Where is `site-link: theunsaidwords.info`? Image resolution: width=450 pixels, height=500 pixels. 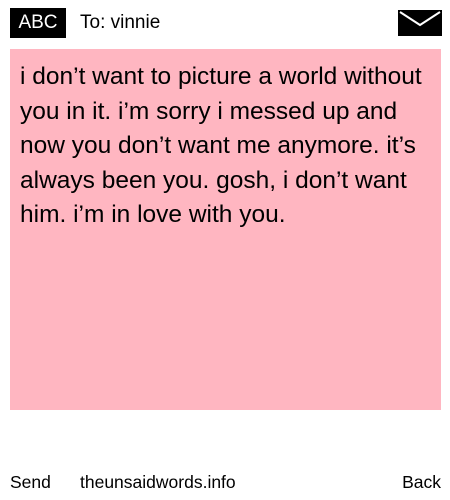
site-link: theunsaidwords.info is located at coordinates (158, 482).